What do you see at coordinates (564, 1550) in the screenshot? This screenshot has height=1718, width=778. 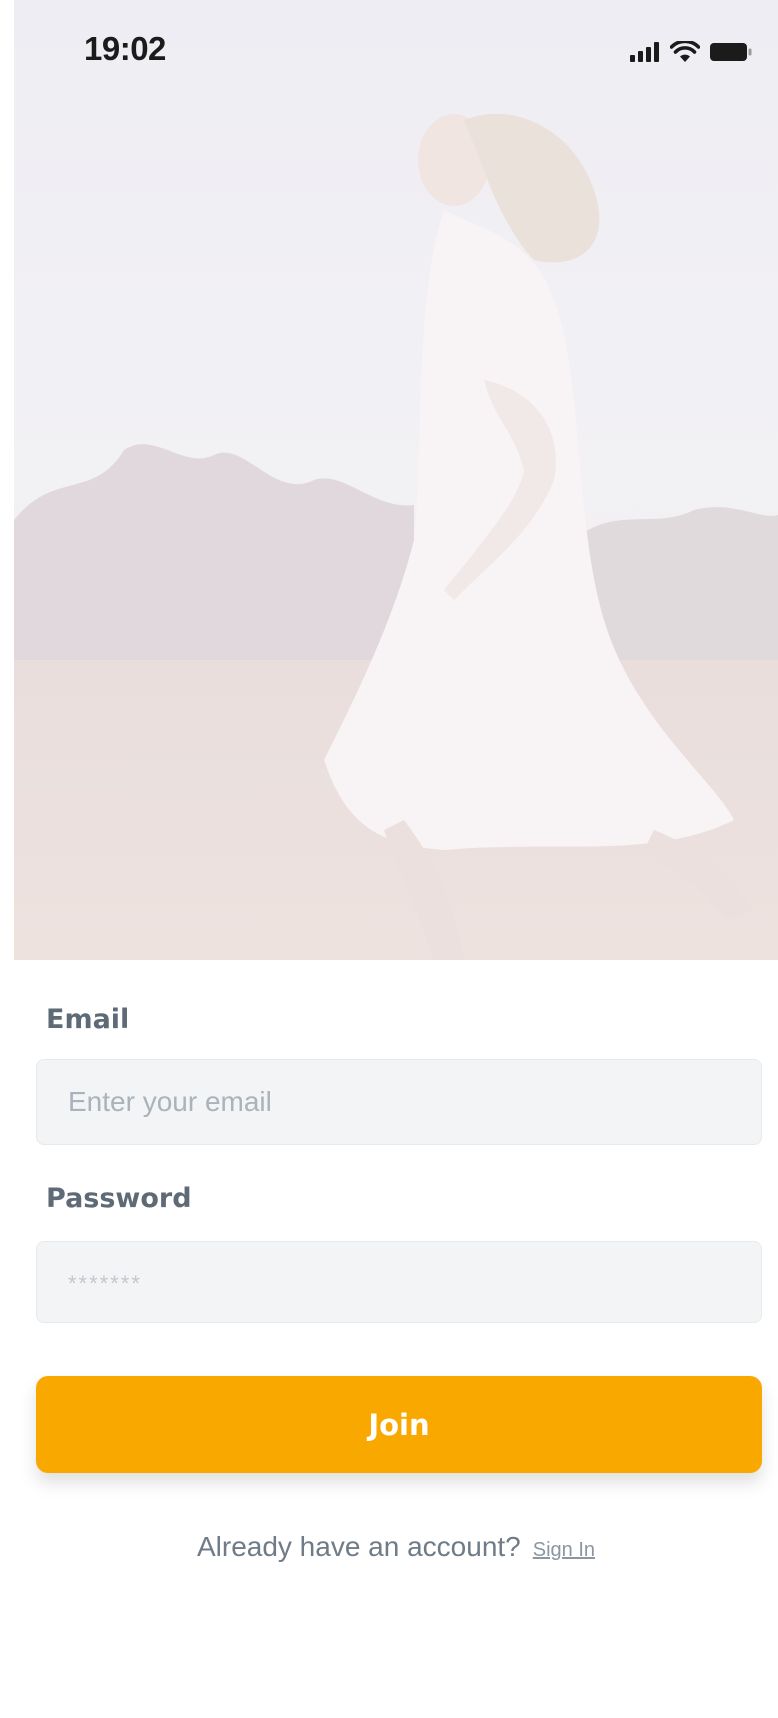 I see `signin-link: Sign In` at bounding box center [564, 1550].